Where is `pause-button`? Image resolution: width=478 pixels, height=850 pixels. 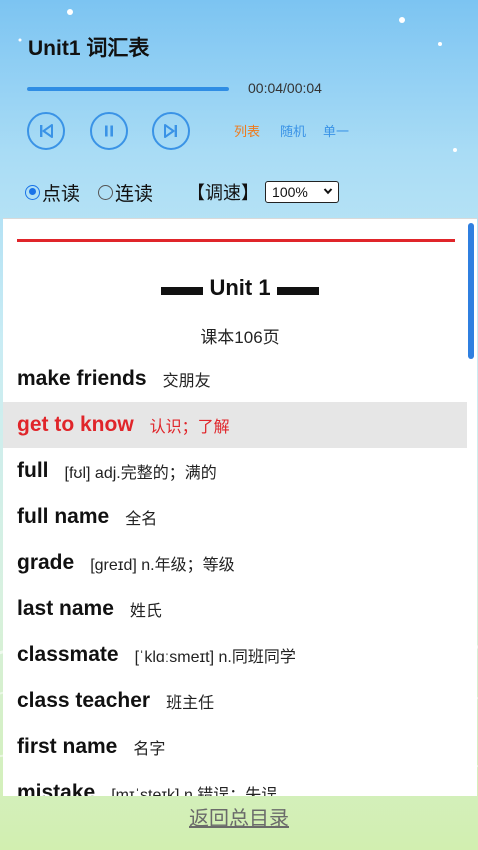
pause-button is located at coordinates (109, 131).